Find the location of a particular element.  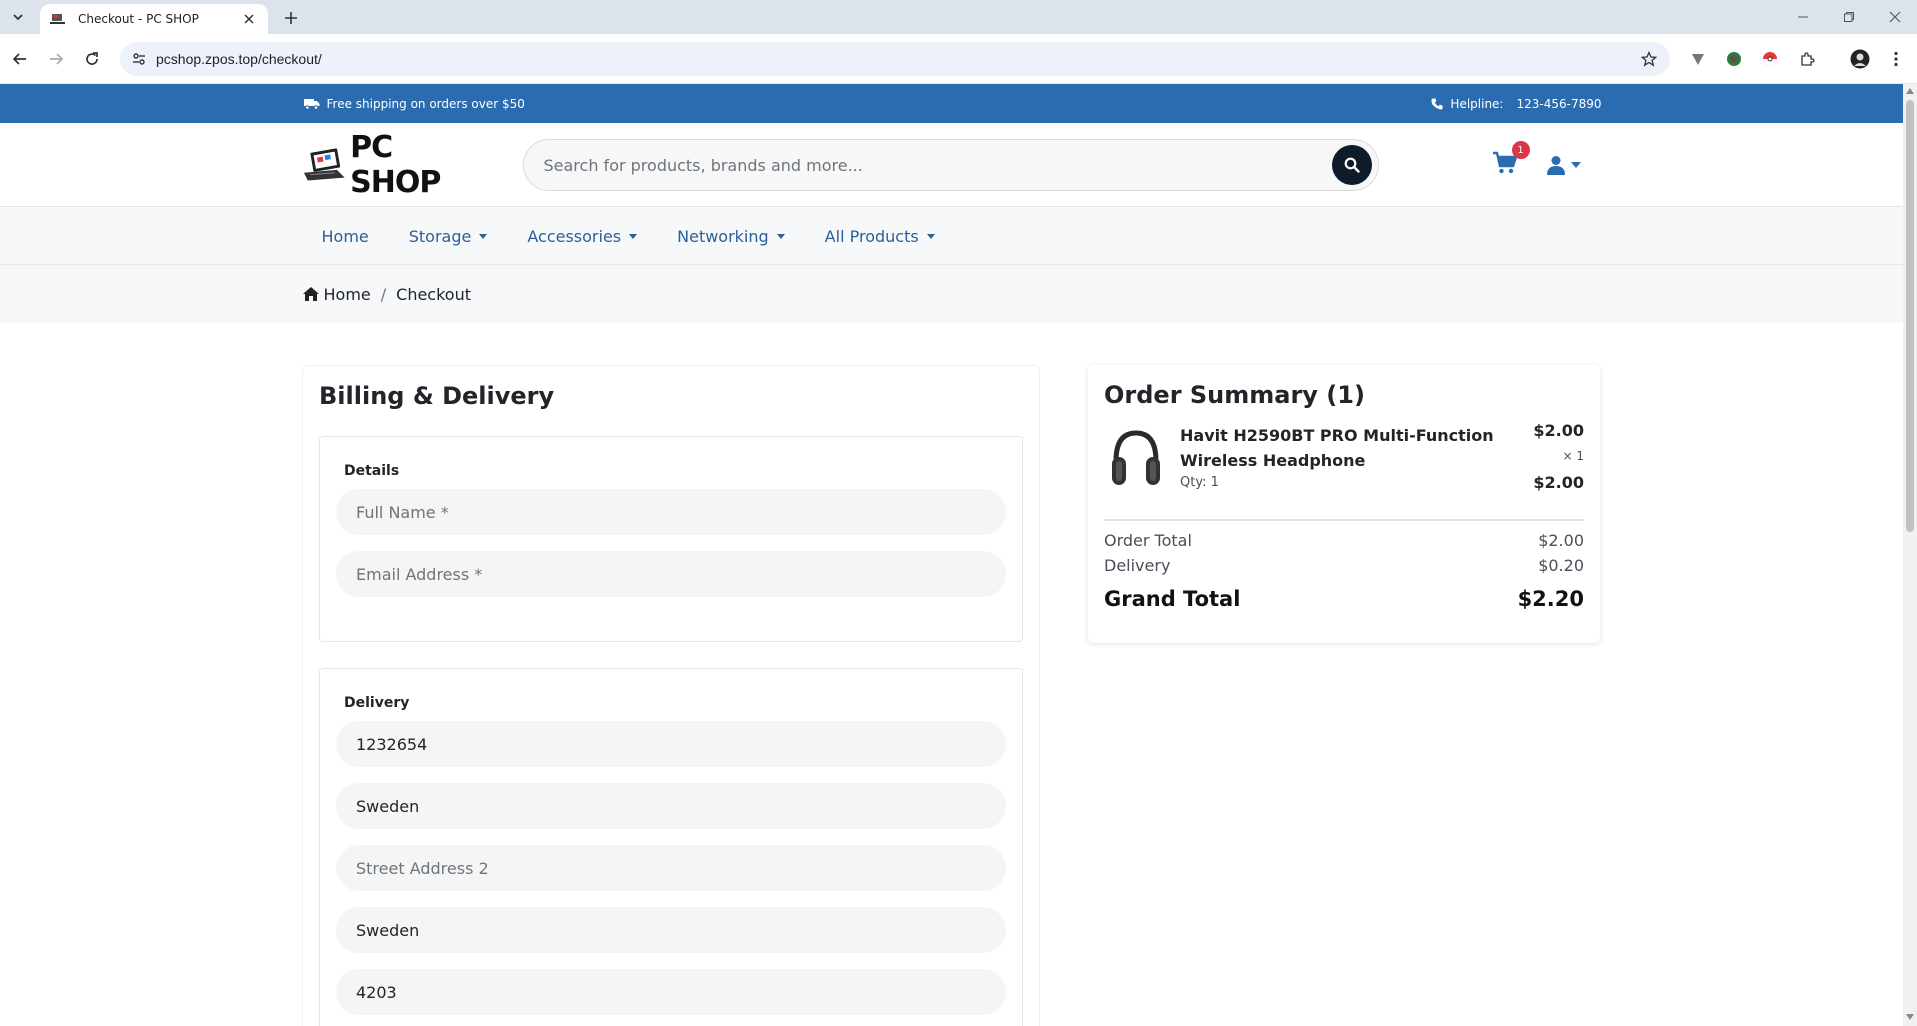

nav-item-accessories: Accessories is located at coordinates (582, 236).